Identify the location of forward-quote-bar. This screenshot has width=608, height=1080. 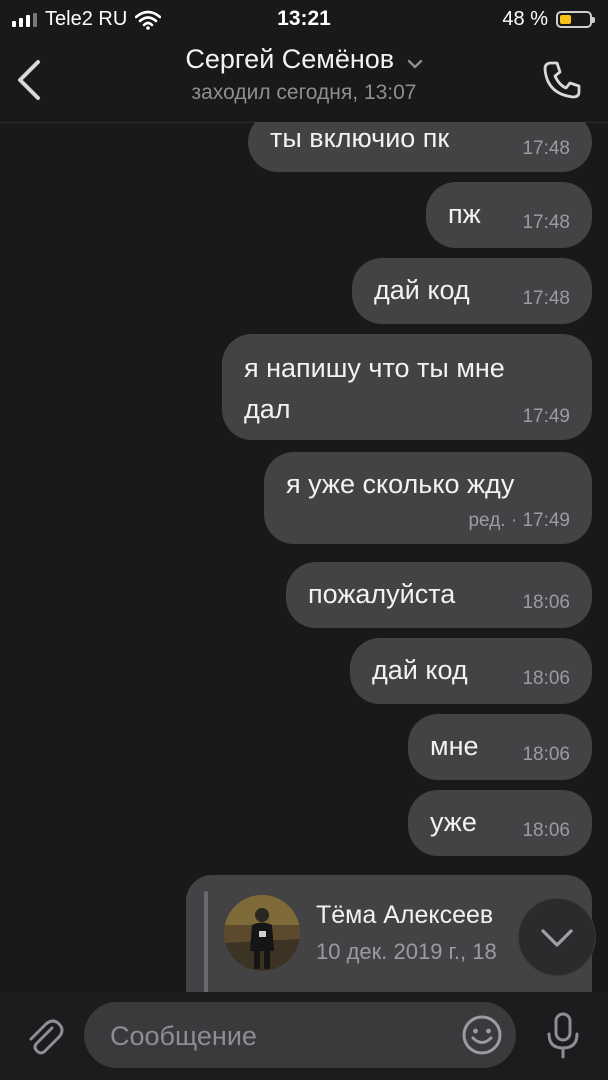
(206, 941).